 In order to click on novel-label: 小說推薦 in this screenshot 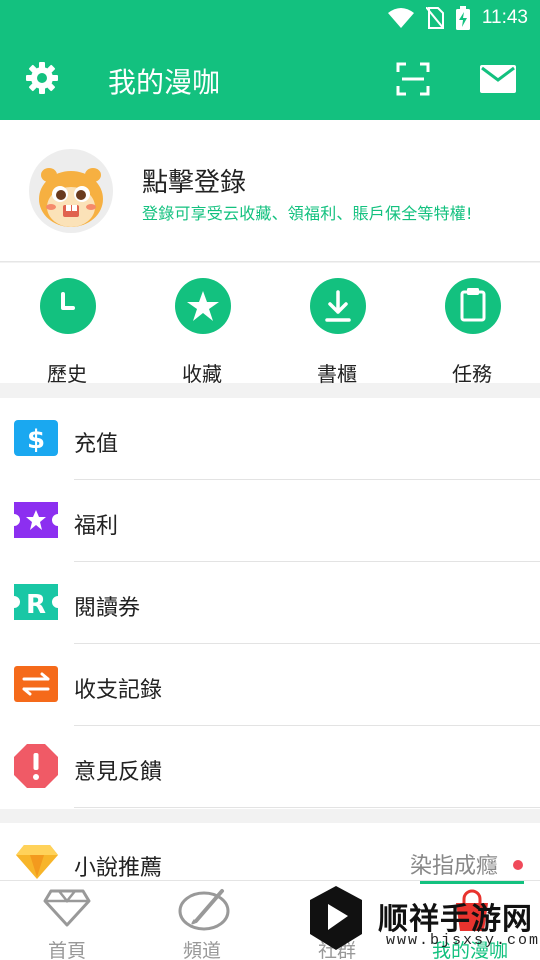, I will do `click(118, 868)`.